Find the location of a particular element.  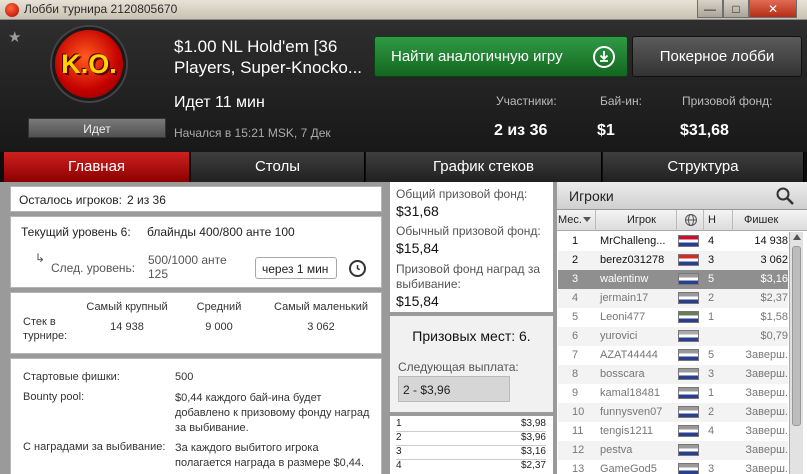

player-place: 10 is located at coordinates (578, 412).